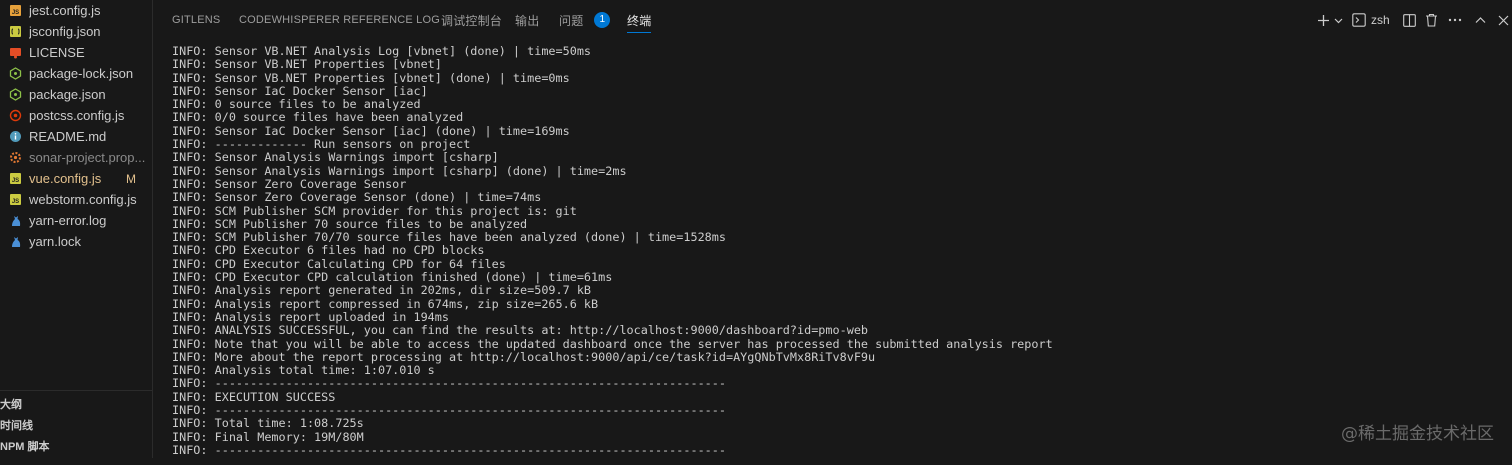  What do you see at coordinates (67, 94) in the screenshot?
I see `file-name: package.json` at bounding box center [67, 94].